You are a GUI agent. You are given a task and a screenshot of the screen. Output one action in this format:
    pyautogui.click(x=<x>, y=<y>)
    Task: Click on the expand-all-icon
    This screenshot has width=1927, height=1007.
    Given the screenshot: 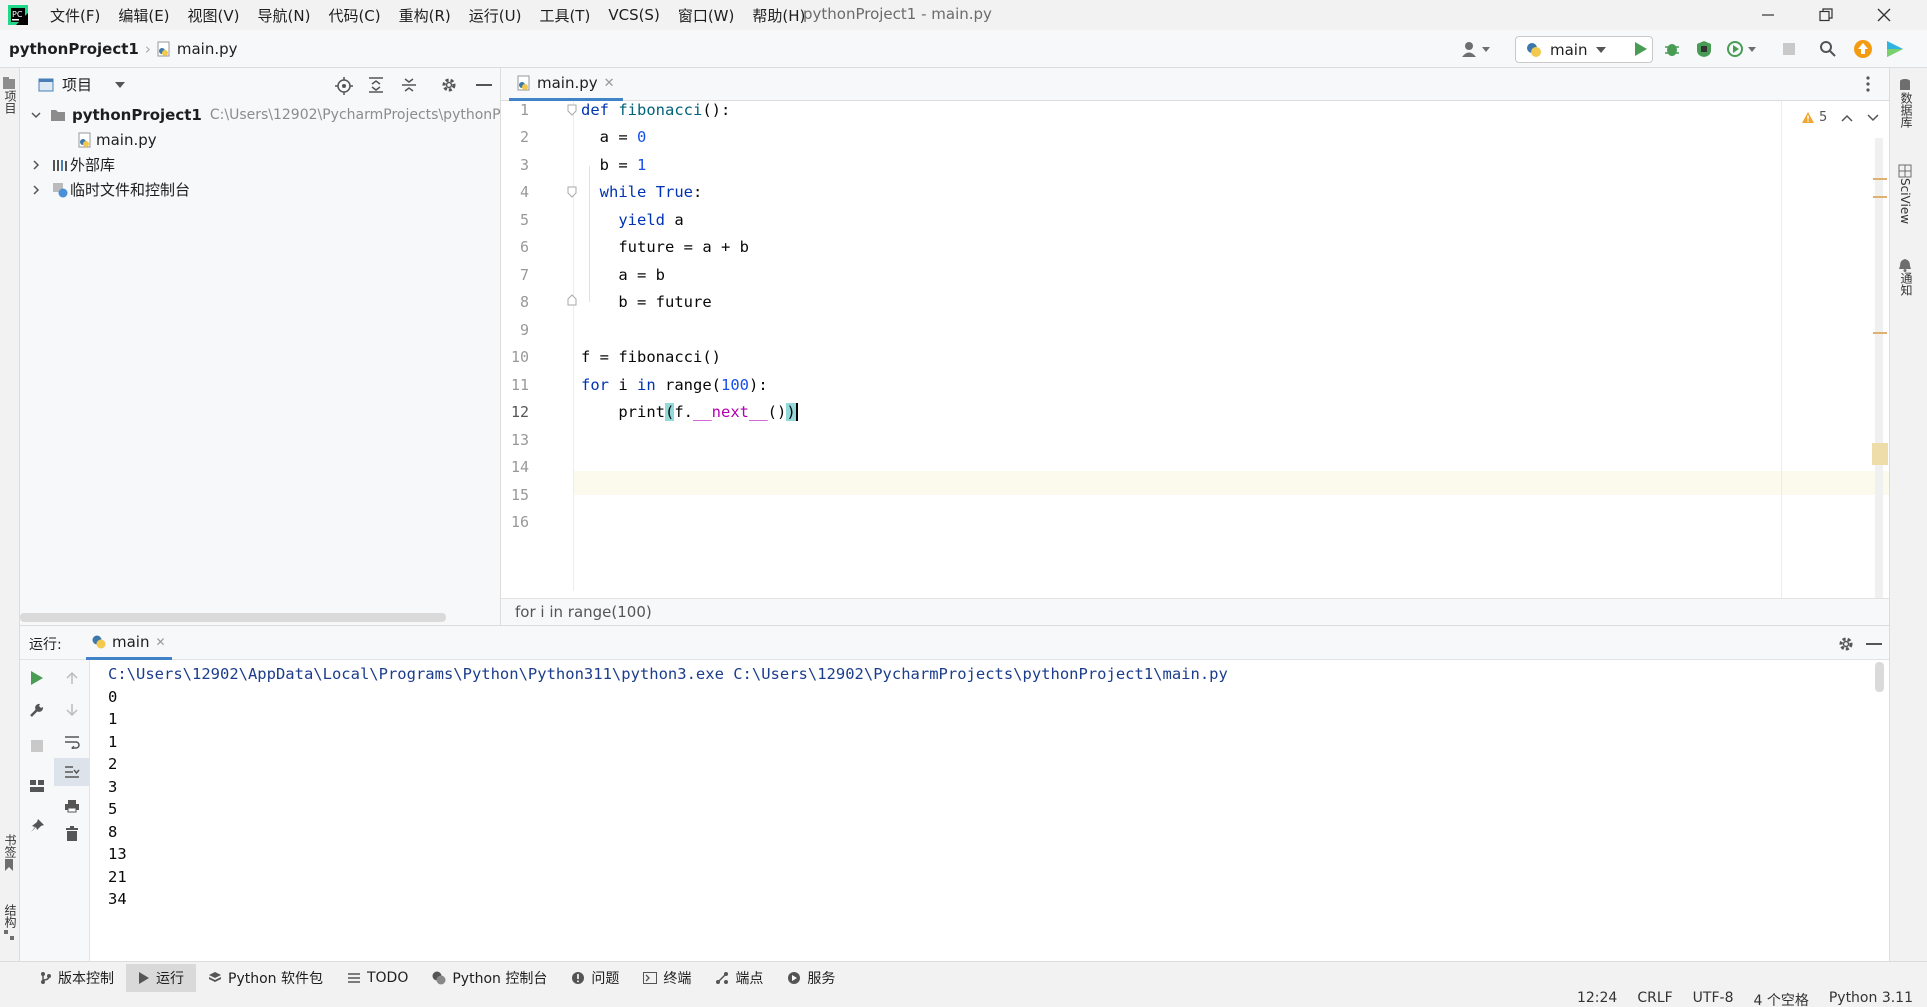 What is the action you would take?
    pyautogui.click(x=376, y=85)
    